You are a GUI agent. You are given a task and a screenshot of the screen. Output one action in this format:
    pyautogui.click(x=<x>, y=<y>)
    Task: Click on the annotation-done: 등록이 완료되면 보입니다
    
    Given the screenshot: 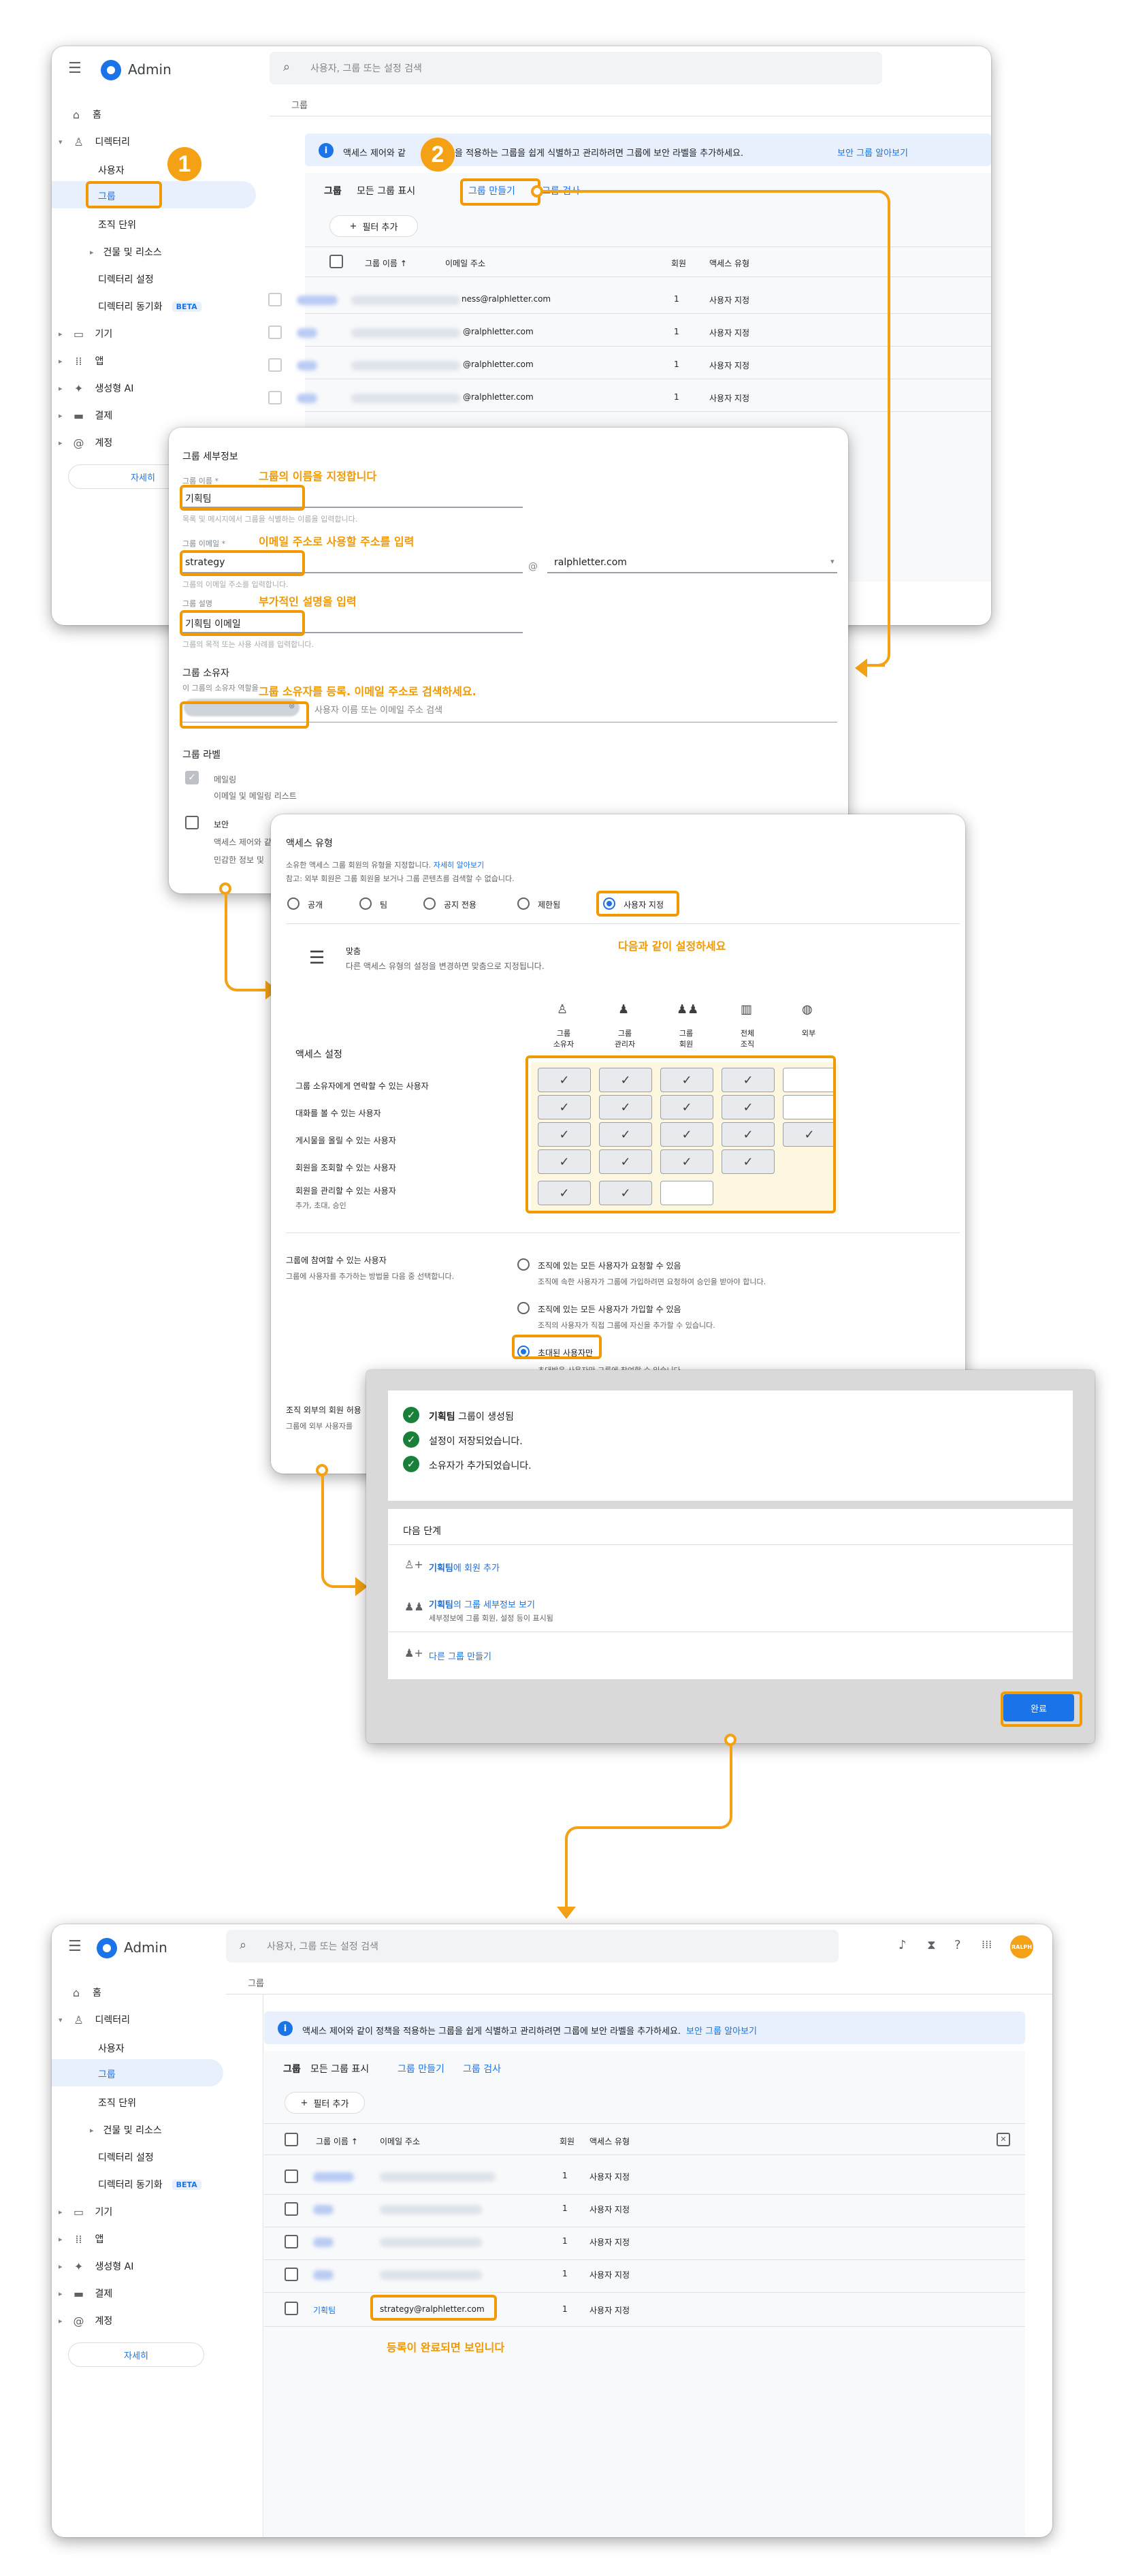 What is the action you would take?
    pyautogui.click(x=446, y=2347)
    